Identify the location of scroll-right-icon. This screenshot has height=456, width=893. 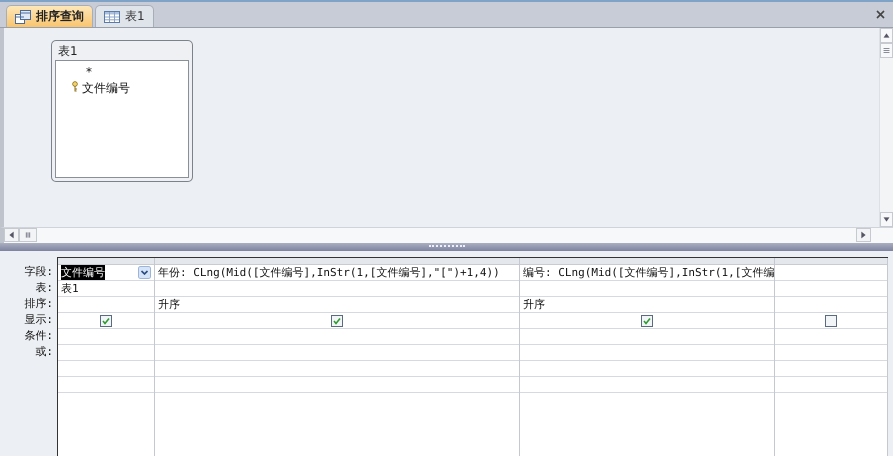
(863, 235).